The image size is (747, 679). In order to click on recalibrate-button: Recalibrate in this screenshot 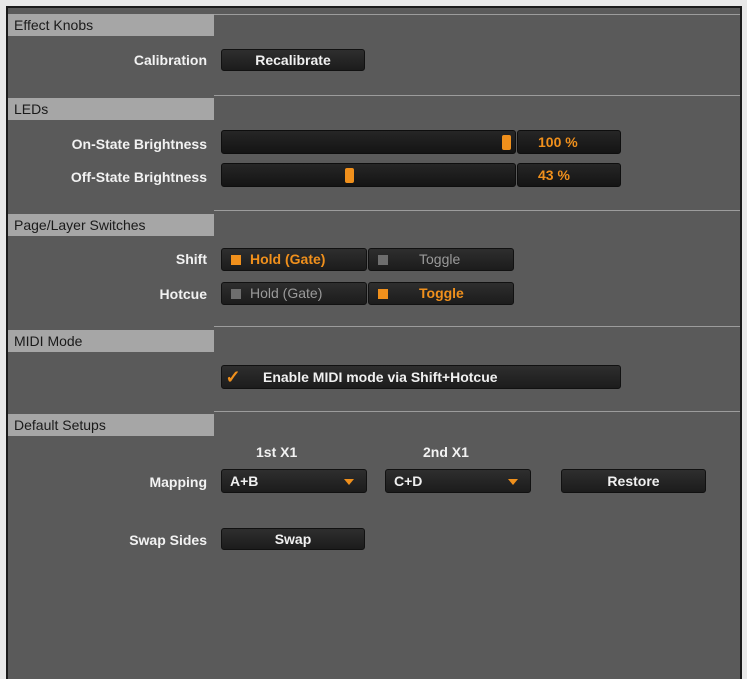, I will do `click(293, 60)`.